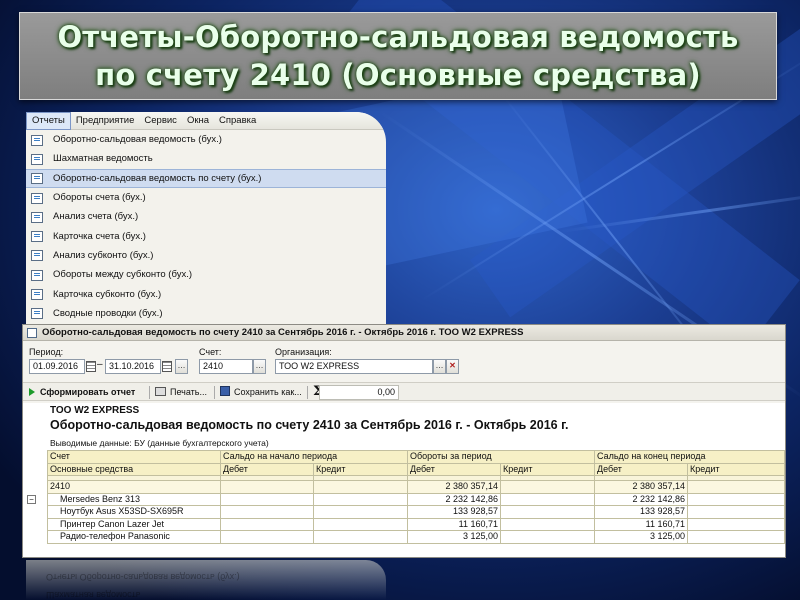  I want to click on reflection-line: Шахматная ведомость, so click(93, 595).